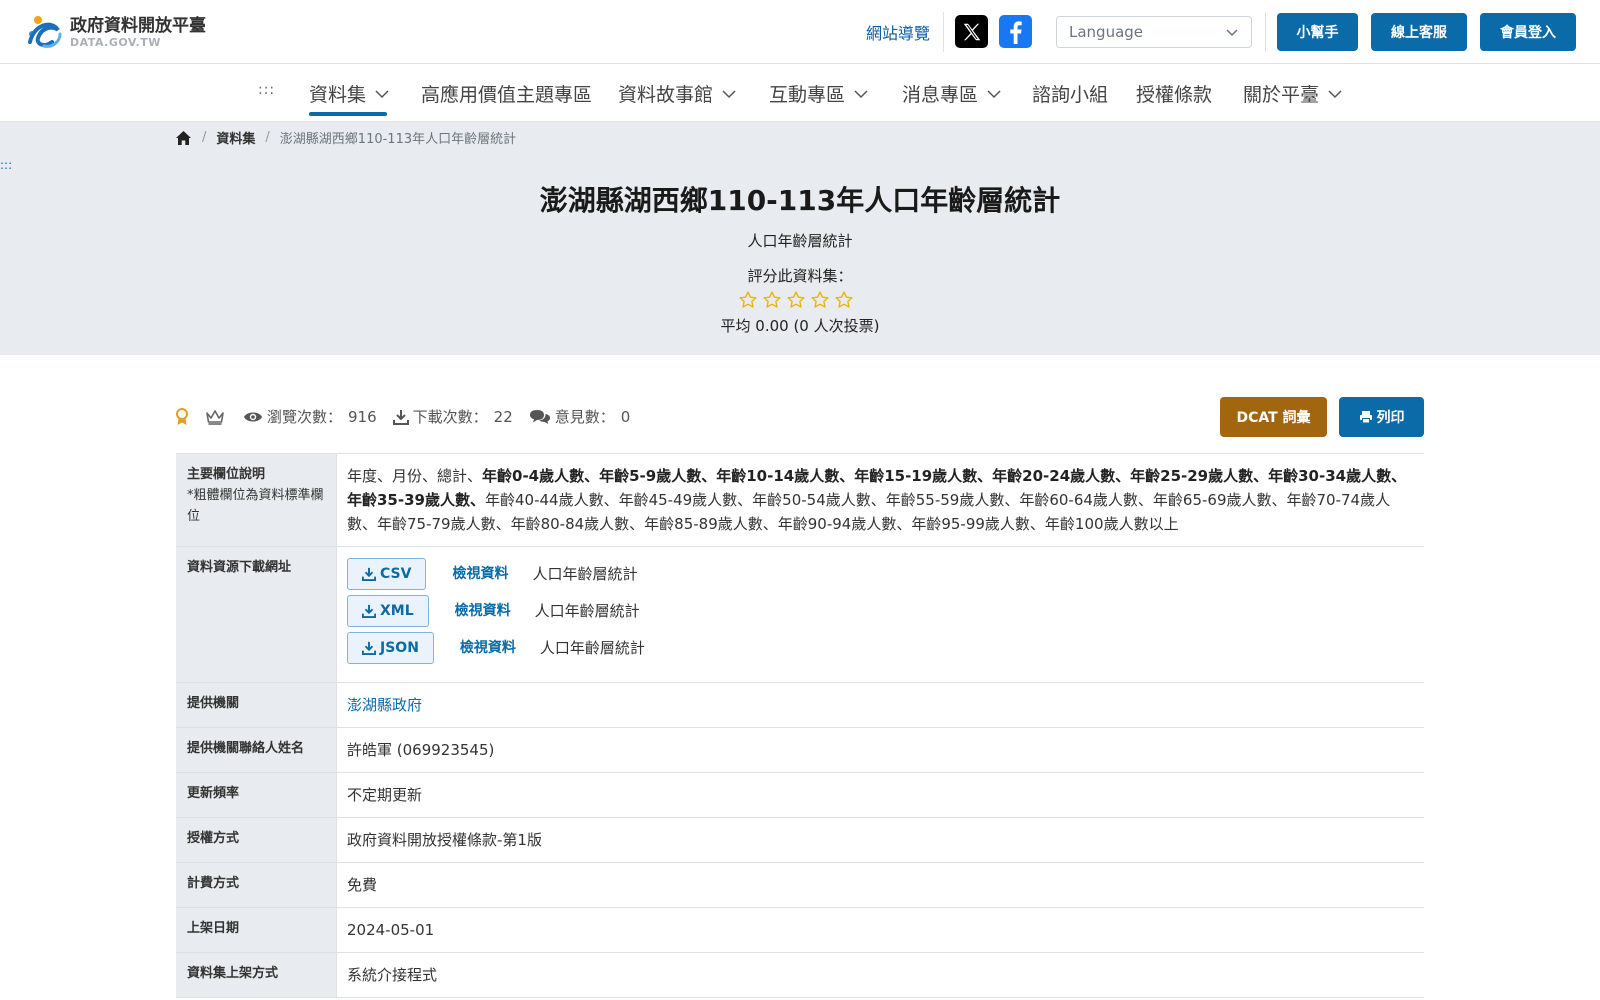 This screenshot has height=1000, width=1600. Describe the element at coordinates (1154, 32) in the screenshot. I see `language-select: Language` at that location.